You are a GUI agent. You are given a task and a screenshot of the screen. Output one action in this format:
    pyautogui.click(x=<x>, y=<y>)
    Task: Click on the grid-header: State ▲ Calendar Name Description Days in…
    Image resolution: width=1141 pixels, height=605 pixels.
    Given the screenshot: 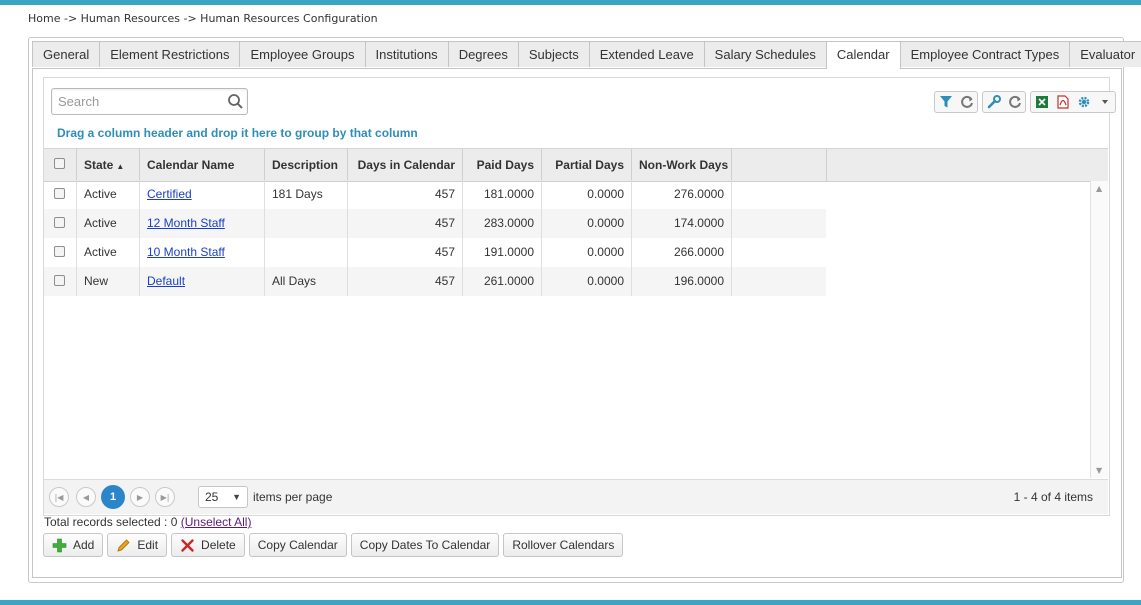 What is the action you would take?
    pyautogui.click(x=576, y=165)
    